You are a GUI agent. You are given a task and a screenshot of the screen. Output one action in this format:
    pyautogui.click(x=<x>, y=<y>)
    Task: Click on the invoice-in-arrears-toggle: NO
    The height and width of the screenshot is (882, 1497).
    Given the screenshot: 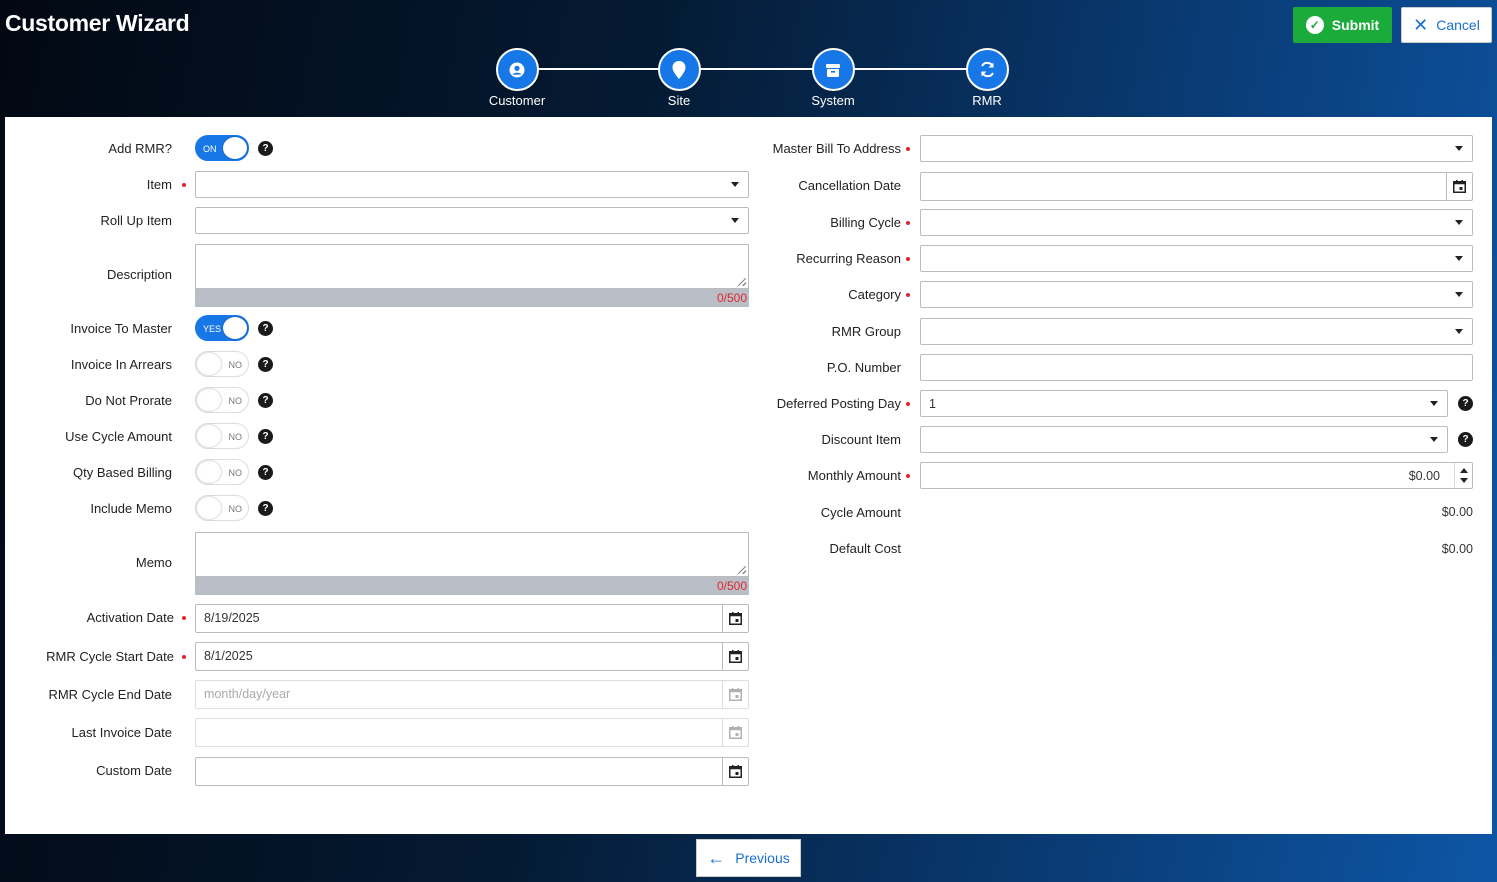 What is the action you would take?
    pyautogui.click(x=222, y=364)
    